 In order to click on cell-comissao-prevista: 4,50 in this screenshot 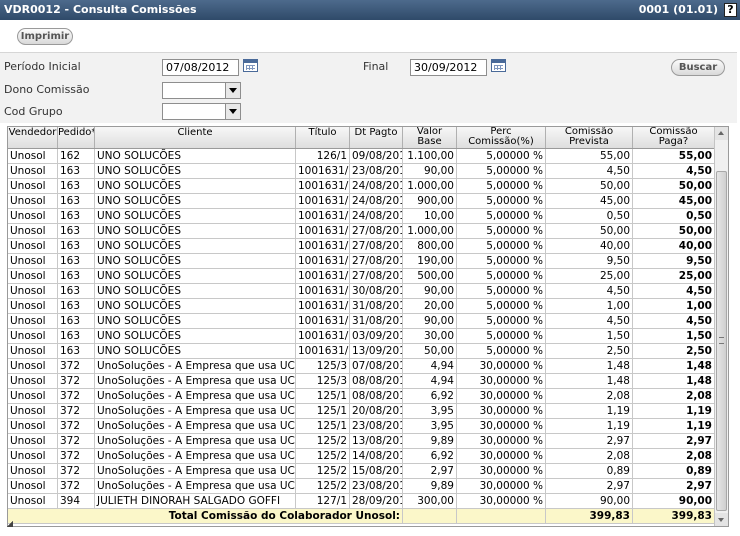, I will do `click(589, 291)`.